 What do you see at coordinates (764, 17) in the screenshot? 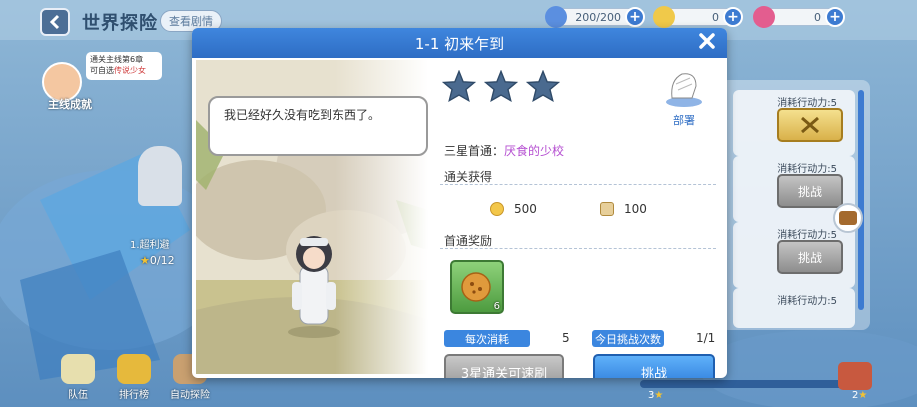
I see `gem-icon` at bounding box center [764, 17].